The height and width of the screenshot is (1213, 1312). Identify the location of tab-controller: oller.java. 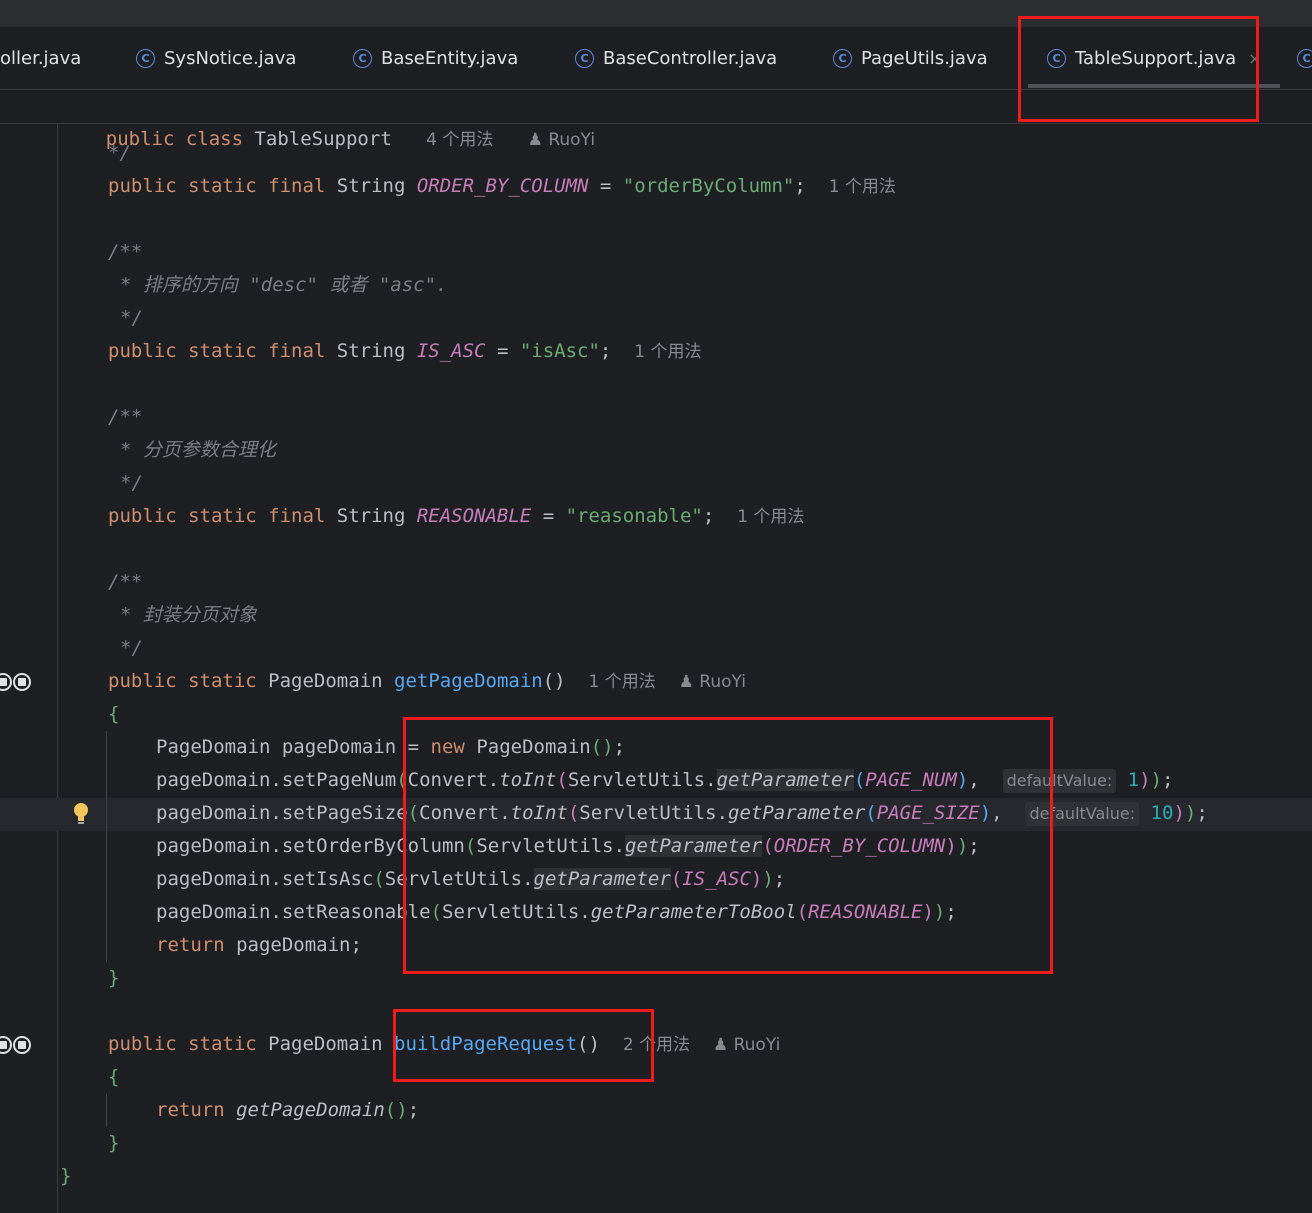
(40, 58).